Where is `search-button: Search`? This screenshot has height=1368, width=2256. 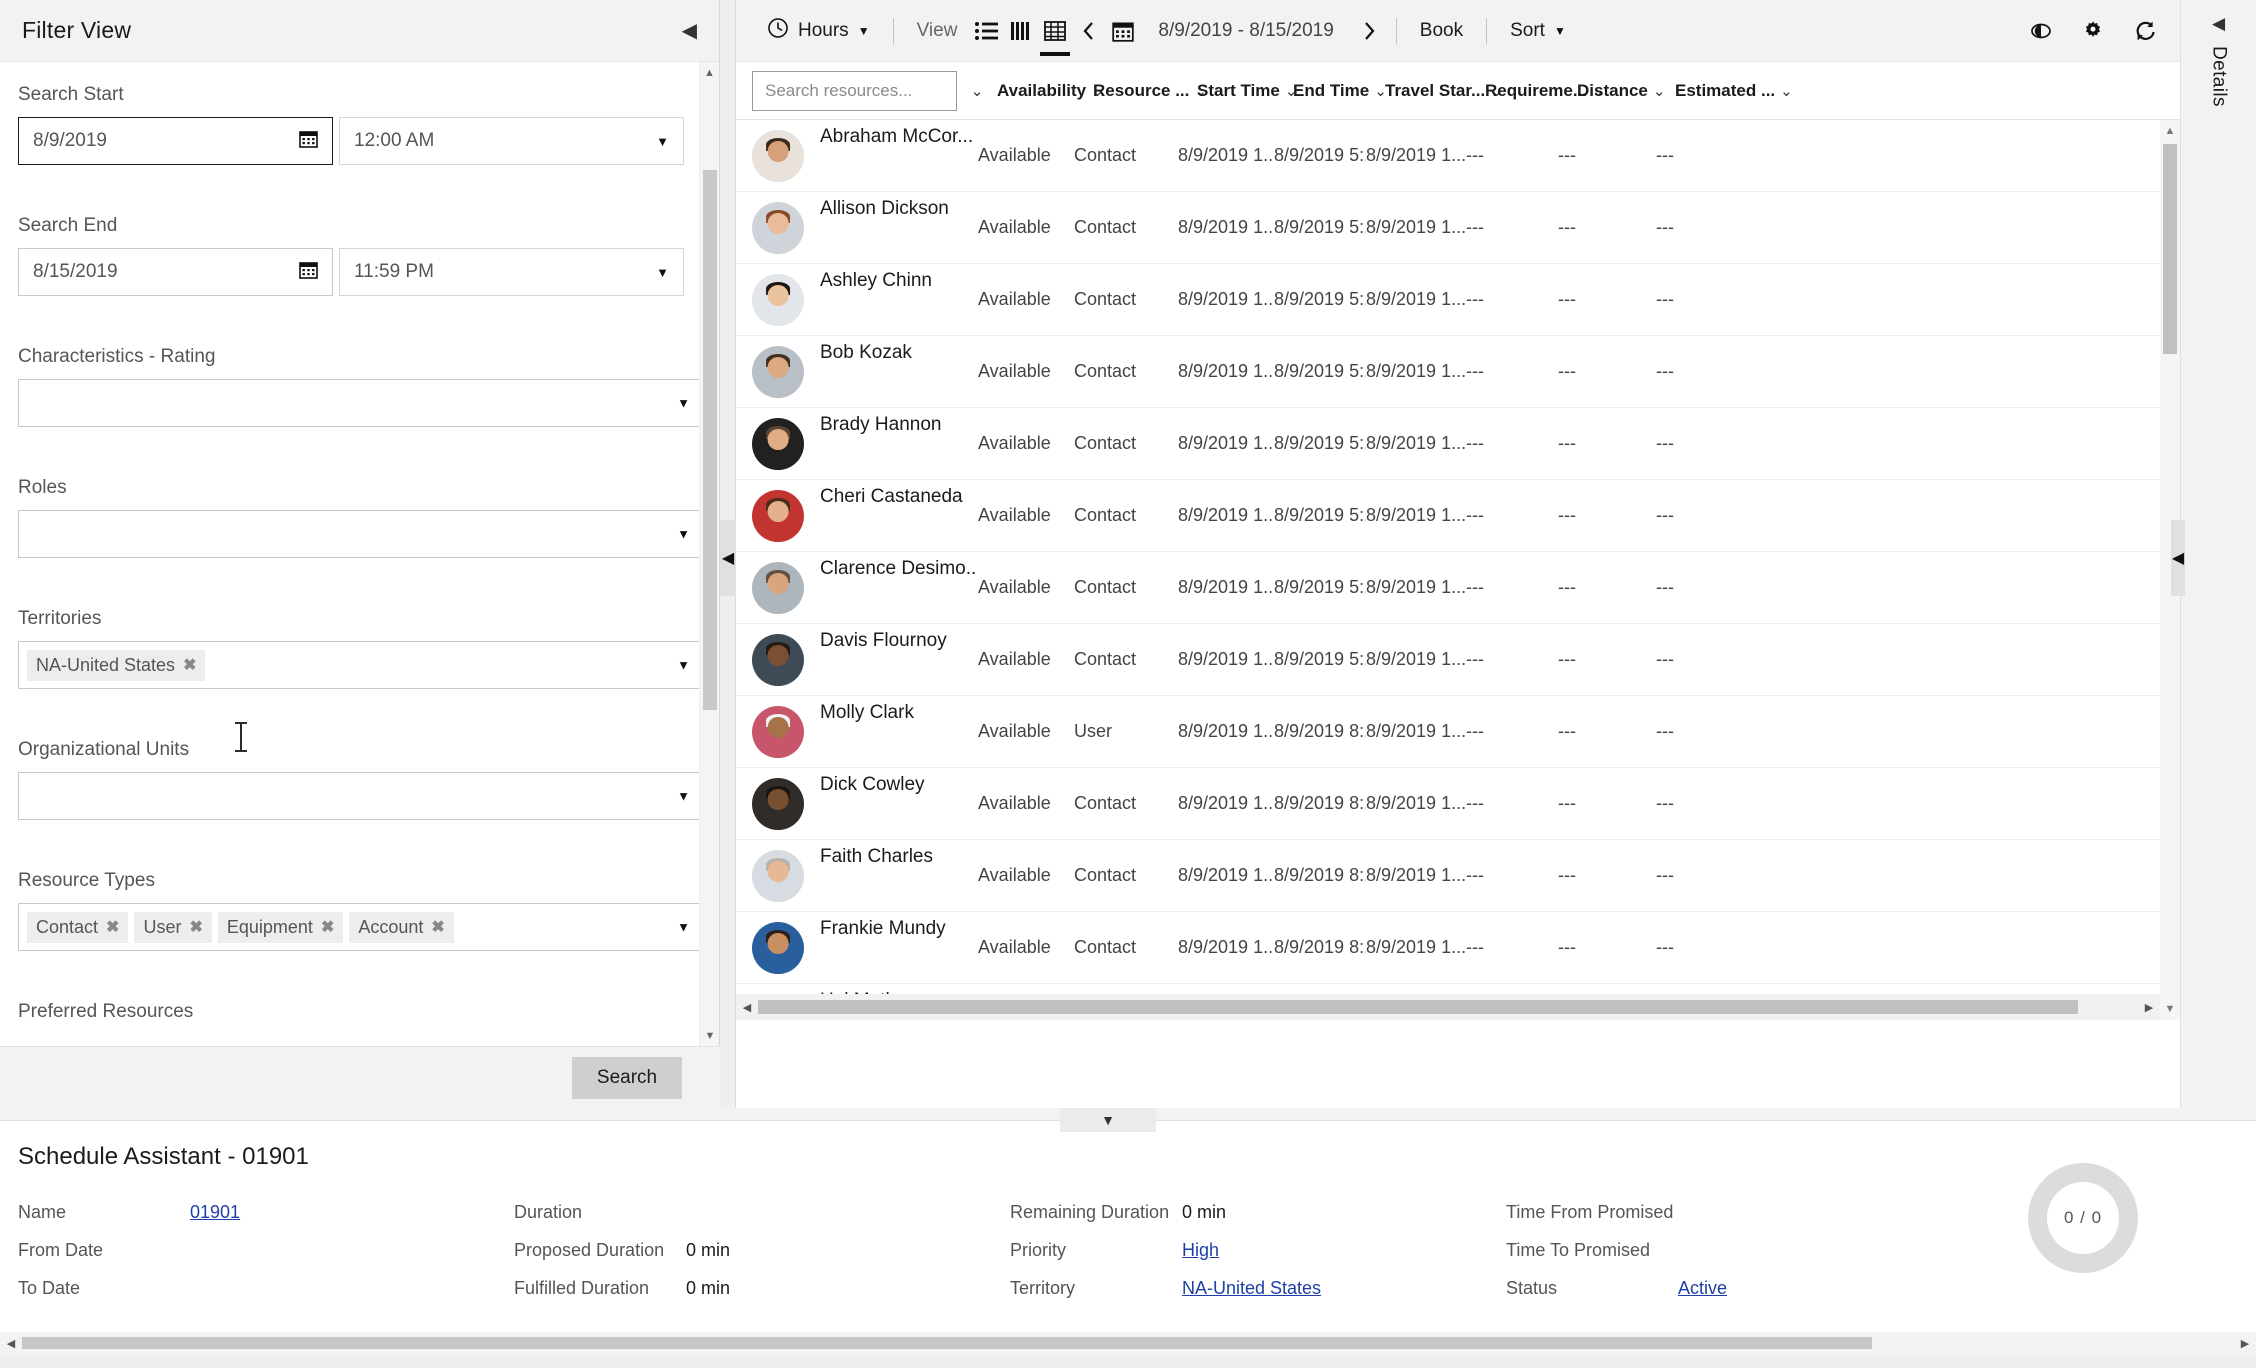
search-button: Search is located at coordinates (627, 1077).